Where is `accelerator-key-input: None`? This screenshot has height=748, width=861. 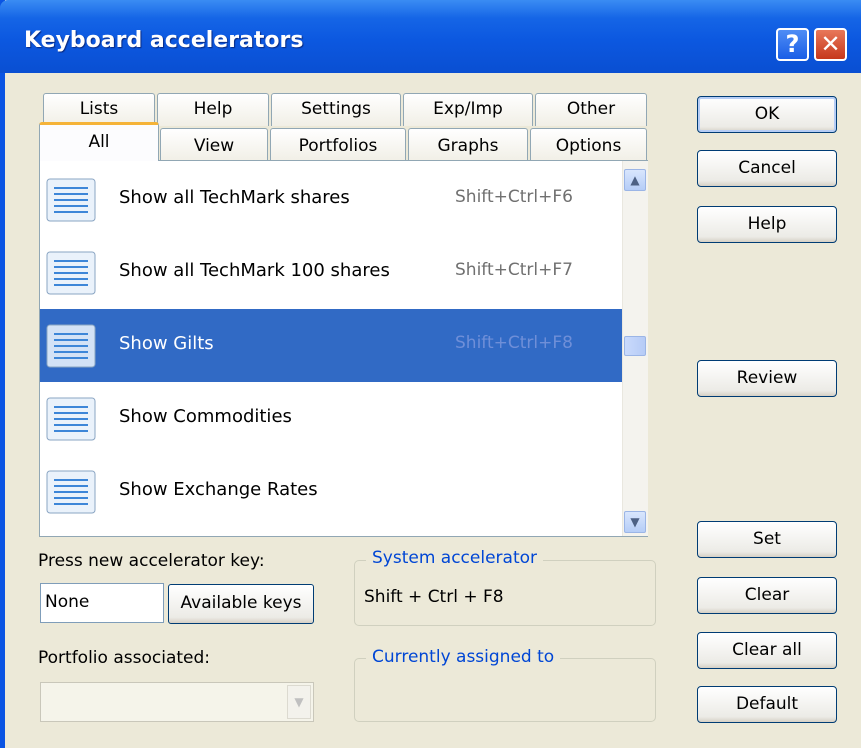 accelerator-key-input: None is located at coordinates (102, 603).